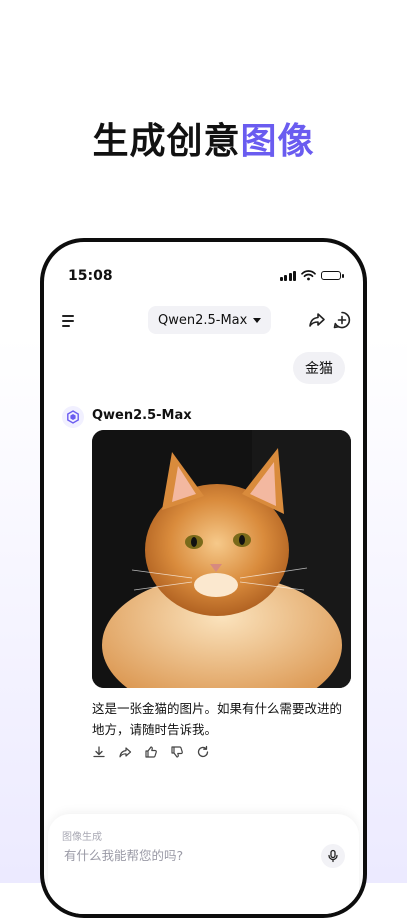 This screenshot has width=407, height=918. Describe the element at coordinates (71, 321) in the screenshot. I see `menu-icon` at that location.